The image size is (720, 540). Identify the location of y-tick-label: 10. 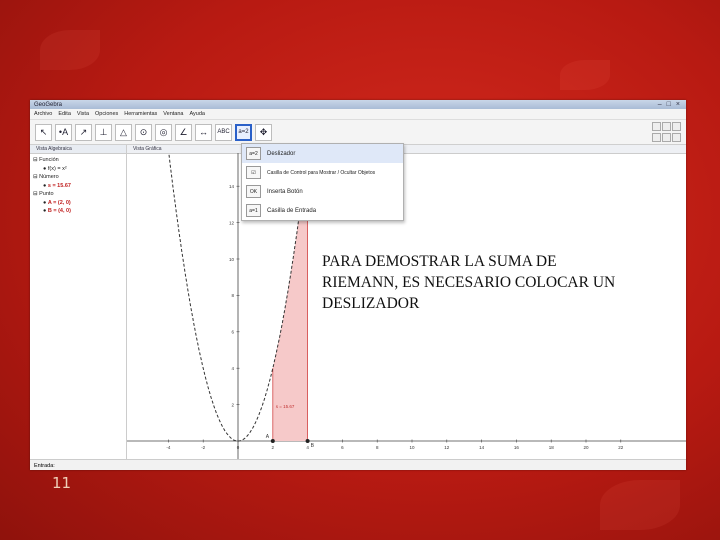
(232, 259).